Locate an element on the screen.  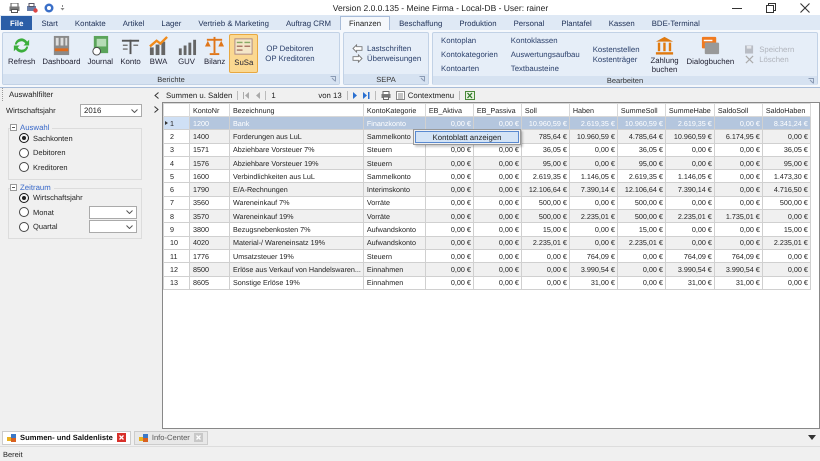
dropdown-icon is located at coordinates (62, 7).